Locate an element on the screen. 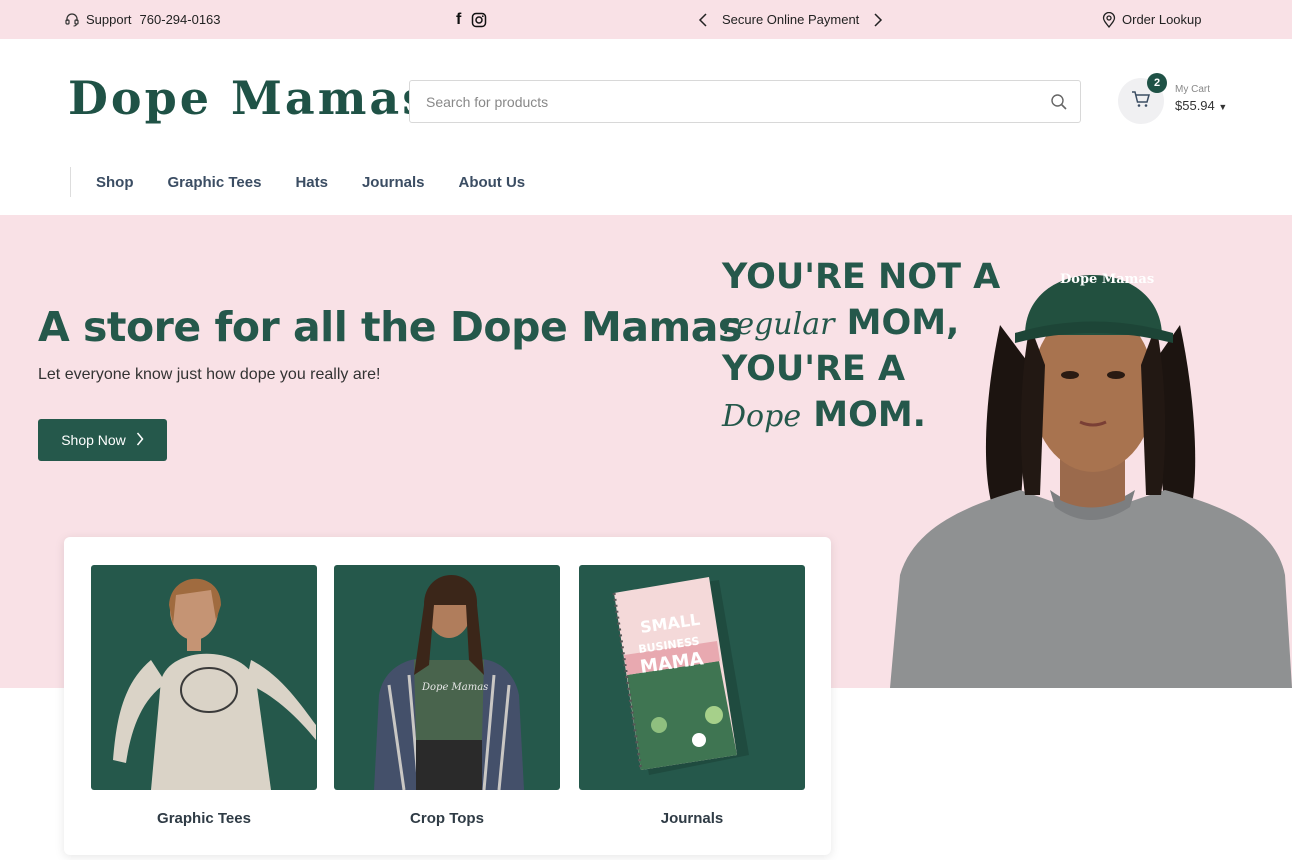 The width and height of the screenshot is (1292, 860). shop-now-label: Shop Now is located at coordinates (93, 440).